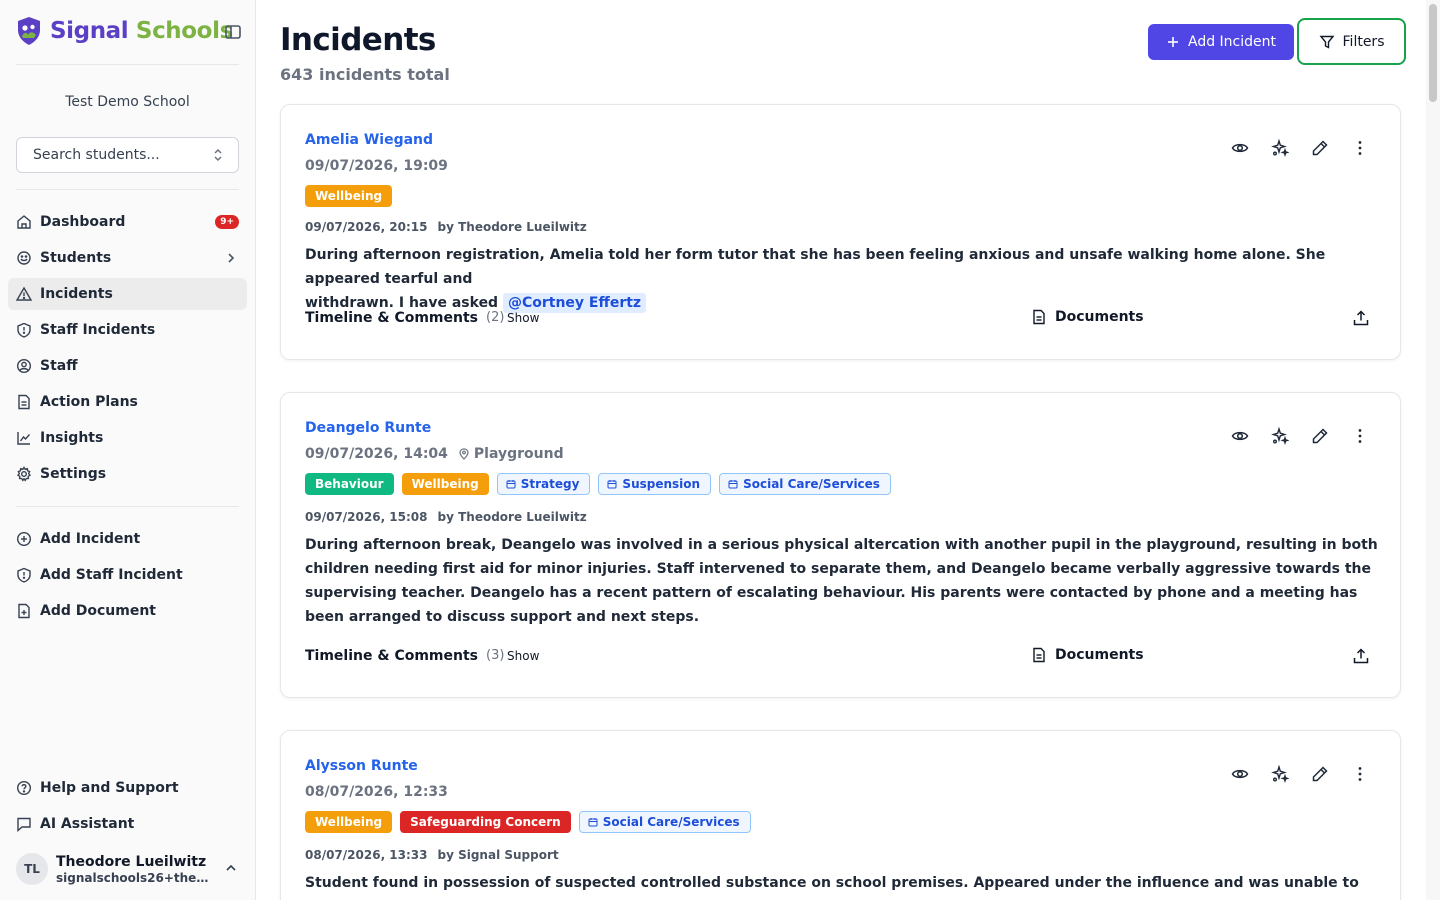 The height and width of the screenshot is (900, 1440). I want to click on pencil-icon, so click(1320, 148).